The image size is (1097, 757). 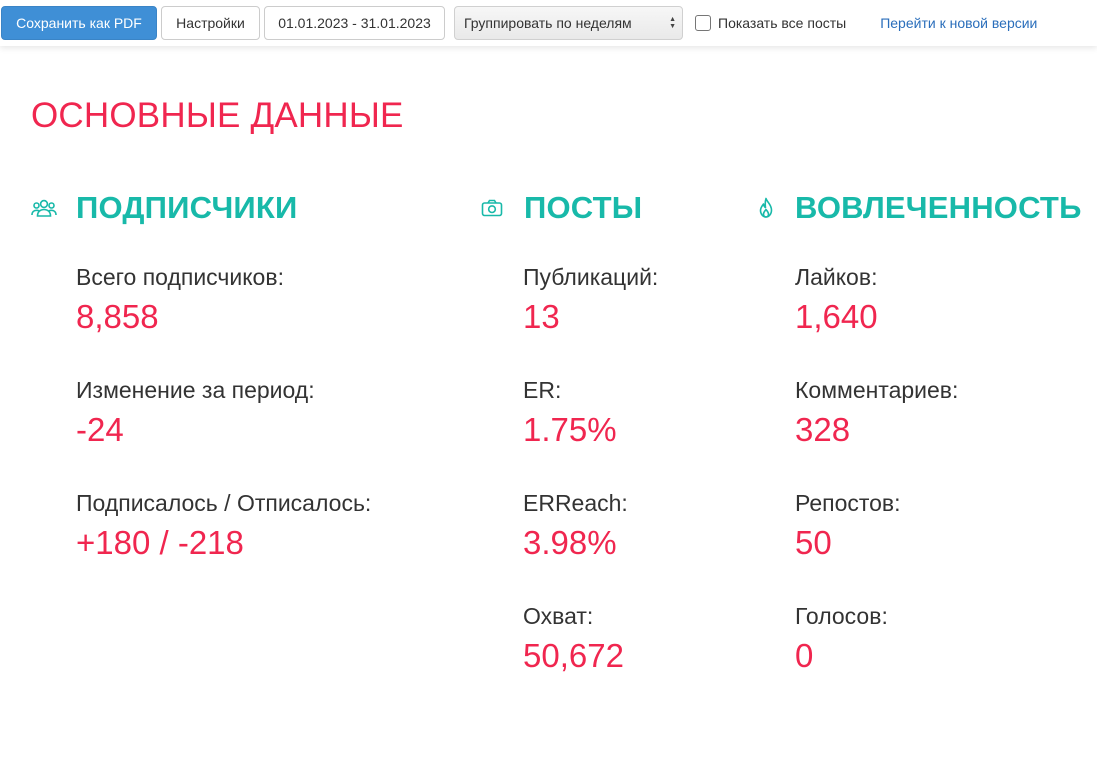 I want to click on metric-label: Лайков:, so click(x=836, y=277).